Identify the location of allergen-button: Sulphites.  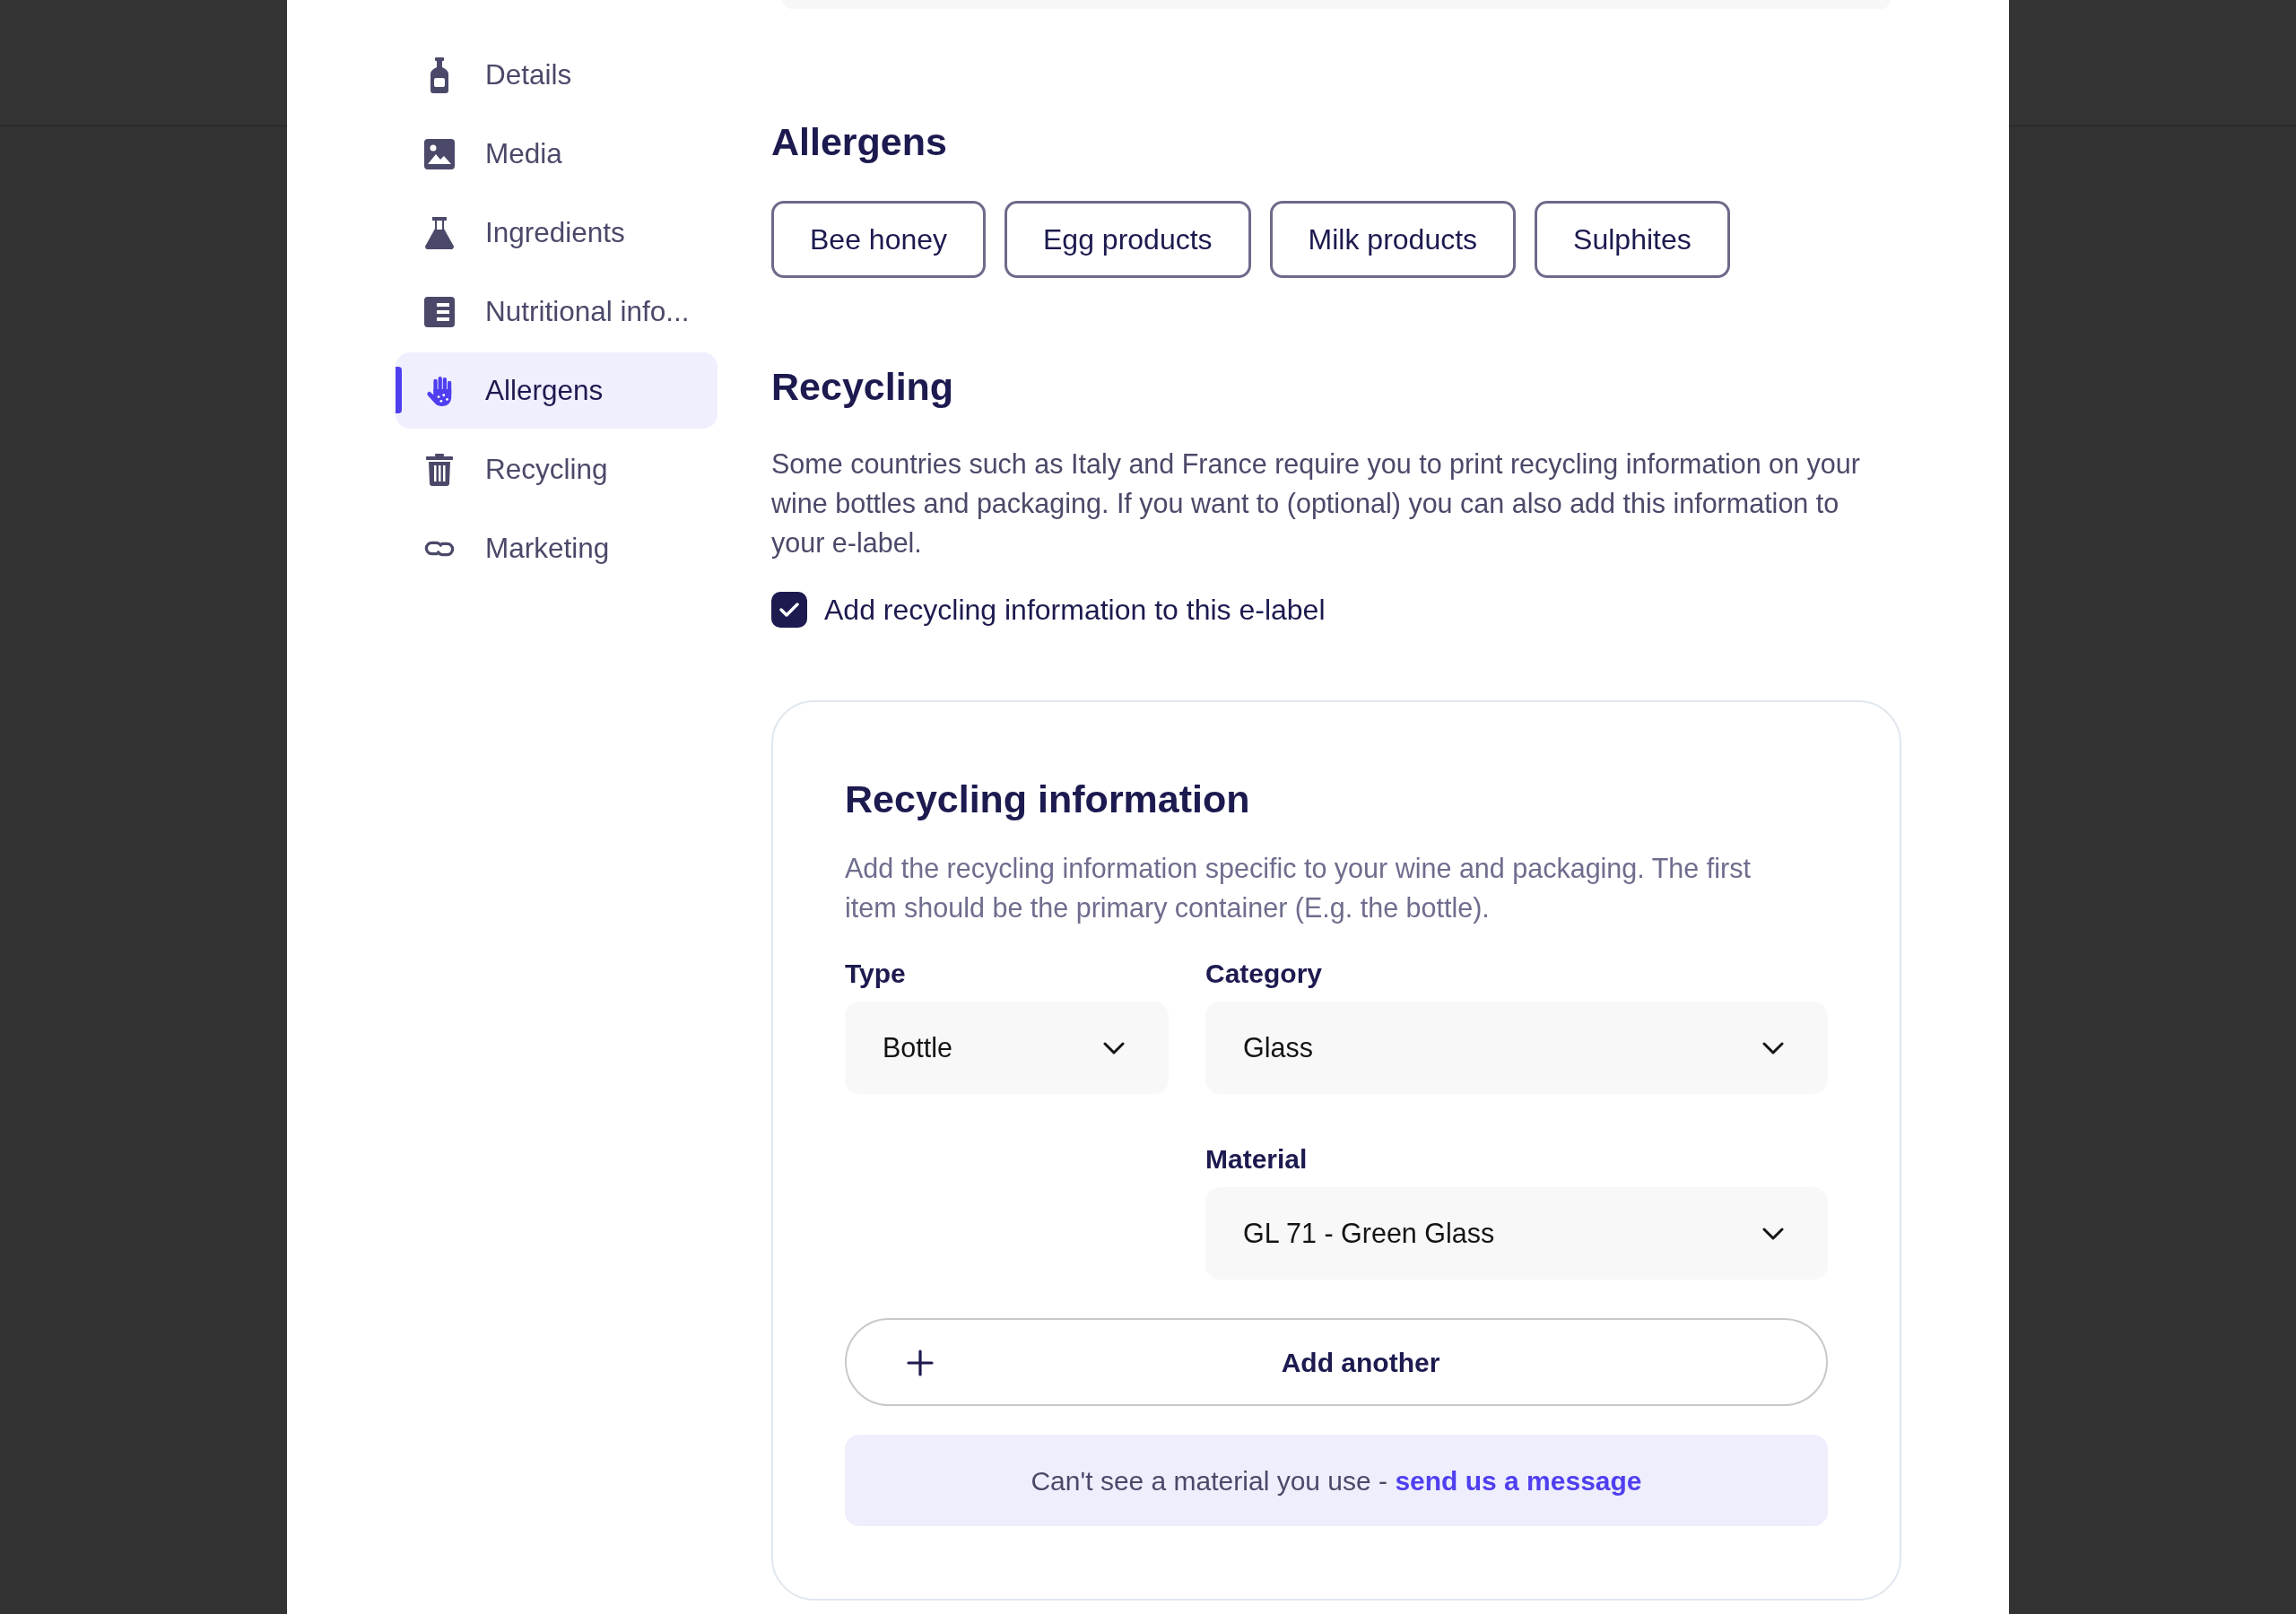
(1632, 239).